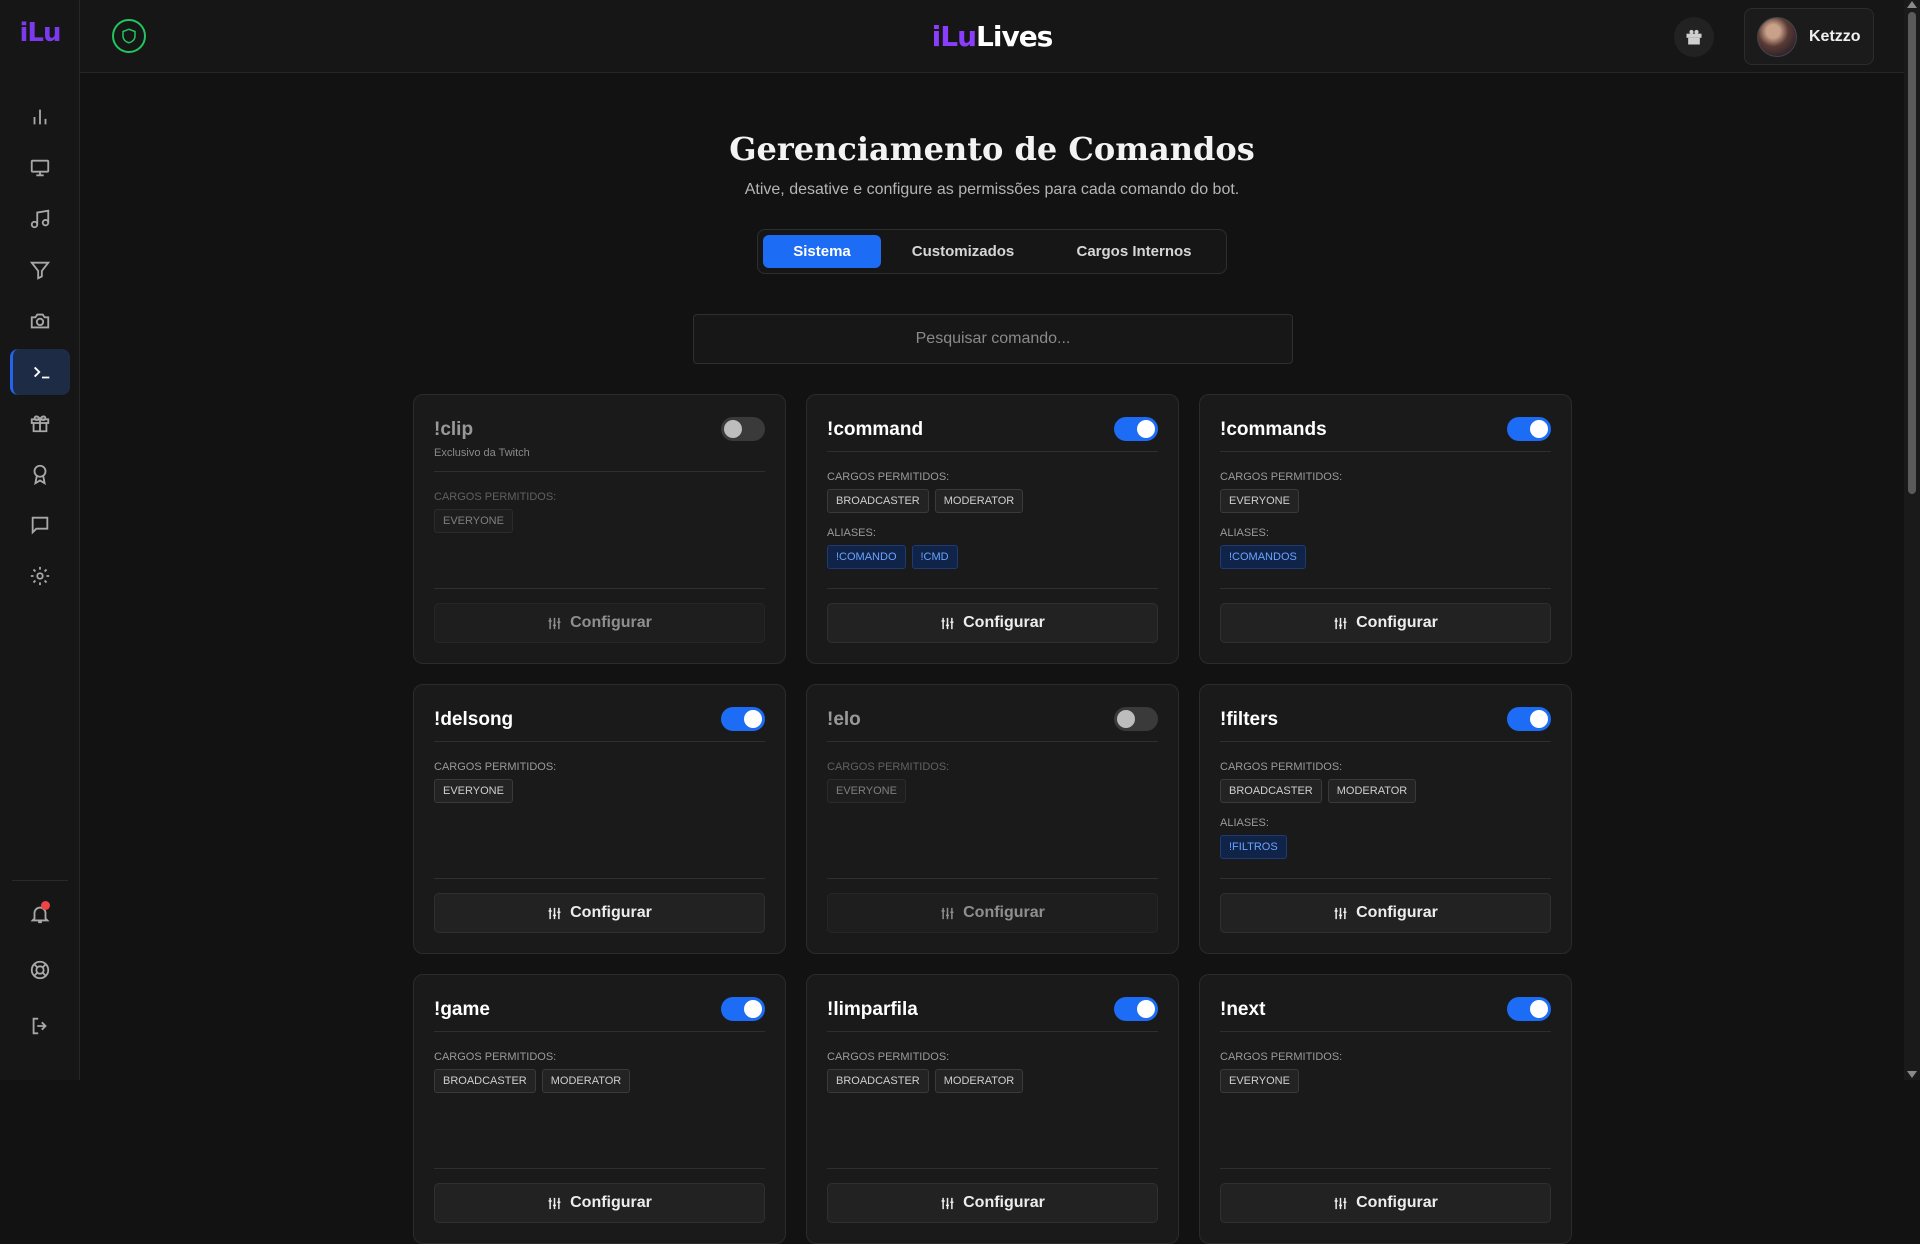 The width and height of the screenshot is (1920, 1244). I want to click on logout-icon, so click(39, 1026).